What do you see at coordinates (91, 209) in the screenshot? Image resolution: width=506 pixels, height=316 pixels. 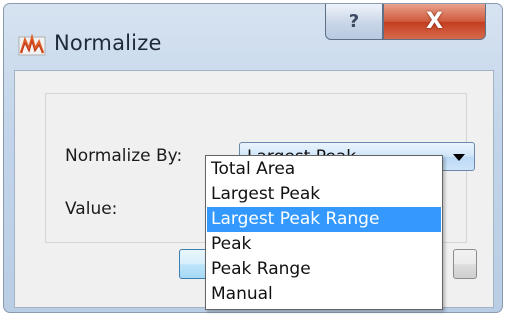 I see `value-label: Value:` at bounding box center [91, 209].